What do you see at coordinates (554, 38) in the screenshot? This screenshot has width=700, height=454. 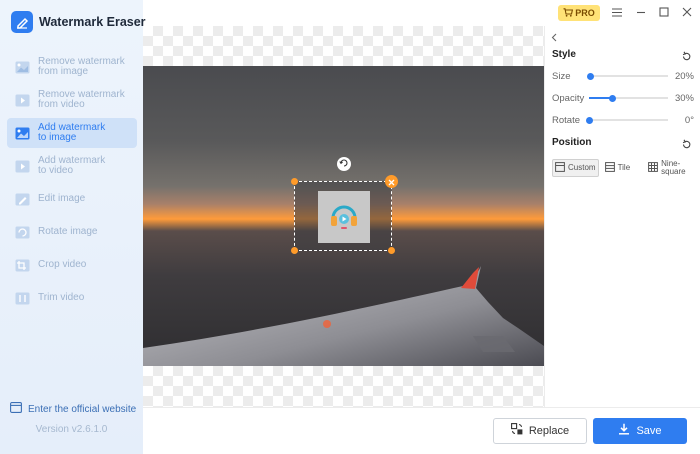 I see `chevron-left-icon` at bounding box center [554, 38].